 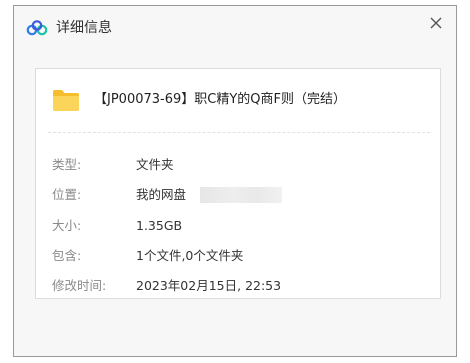 I want to click on close-button, so click(x=436, y=24).